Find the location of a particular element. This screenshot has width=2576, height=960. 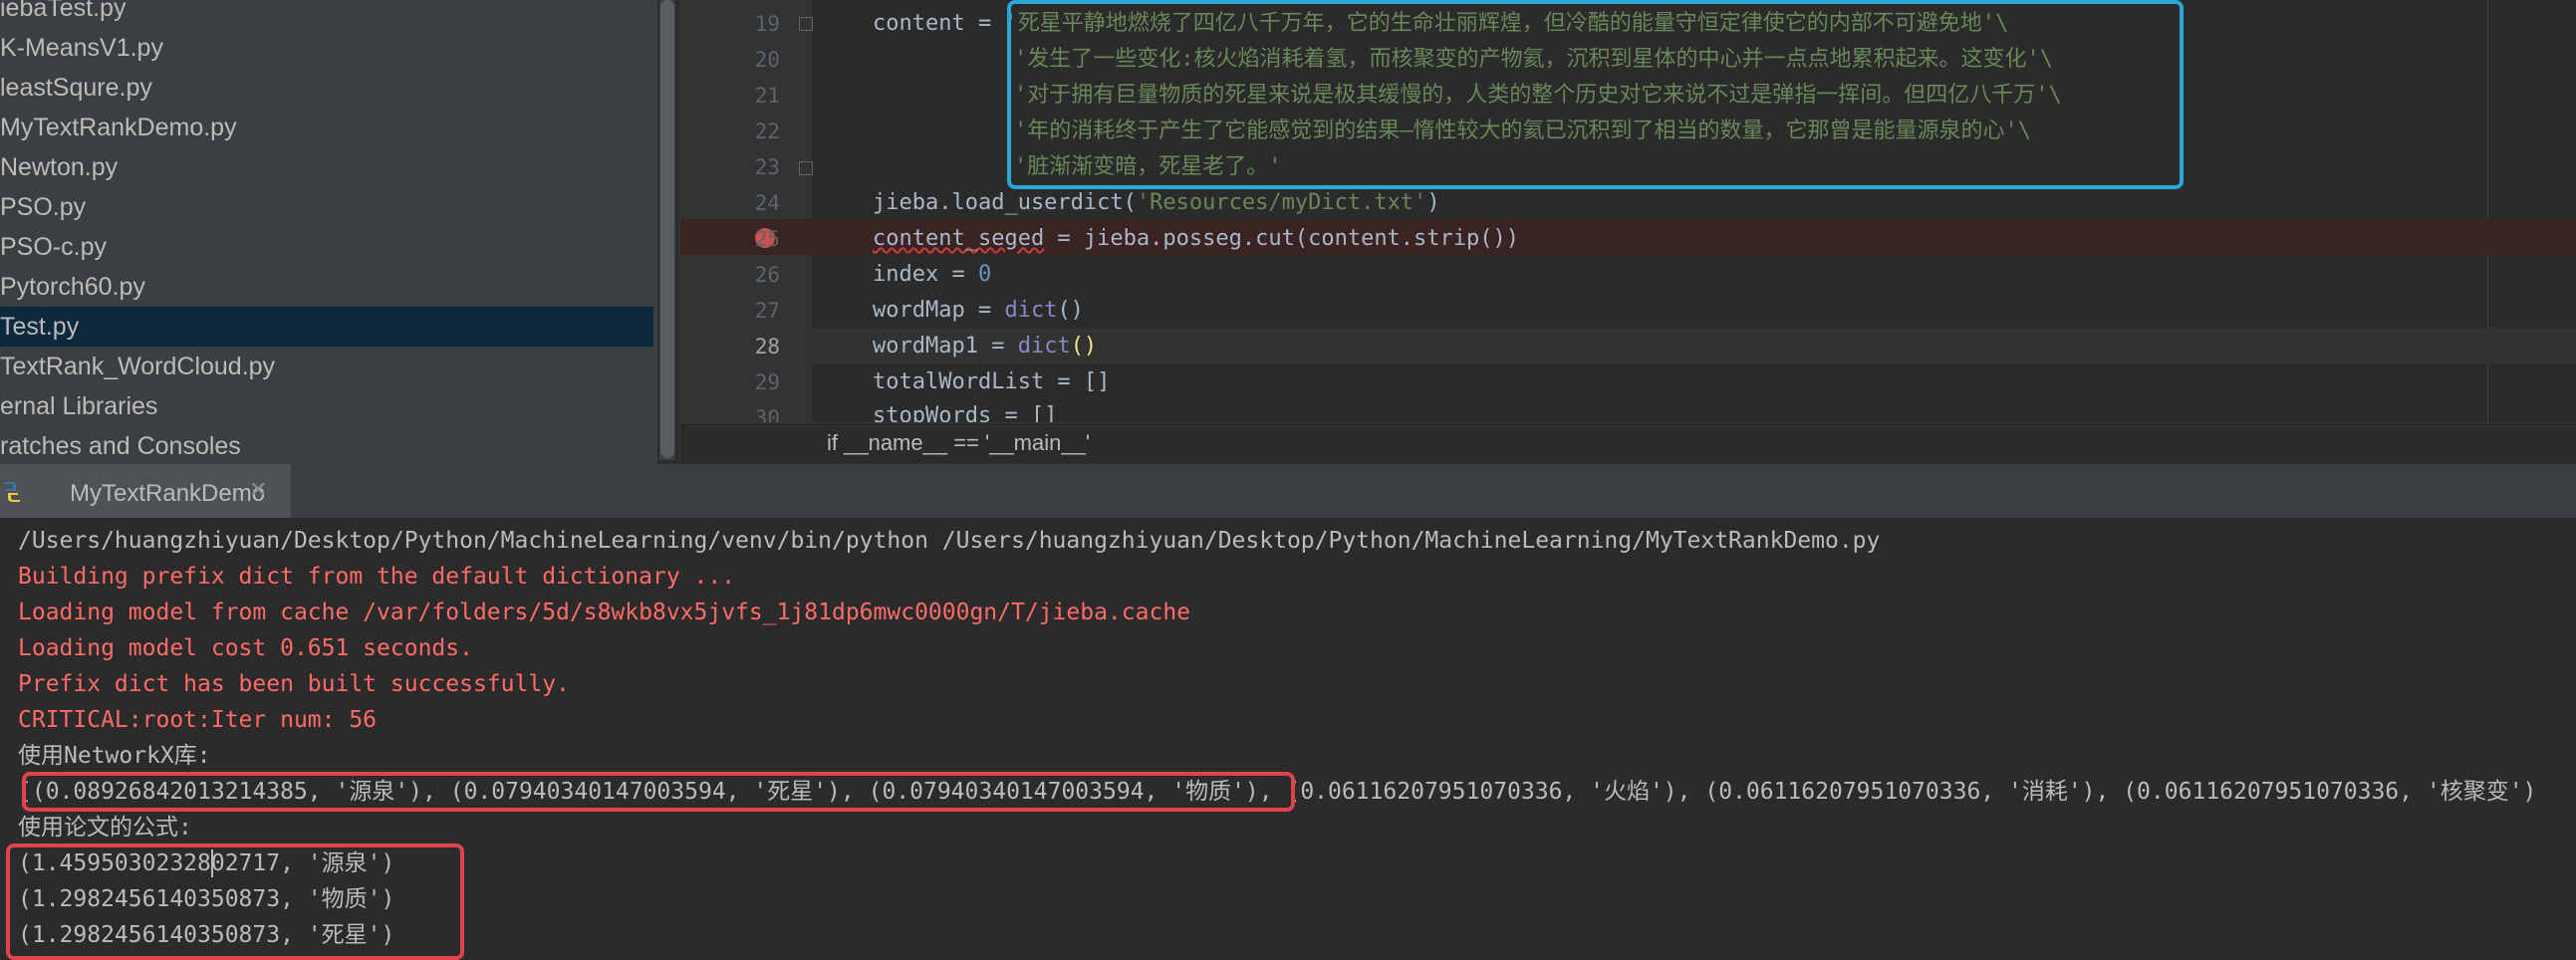

code-line-27: wordMap = dict() is located at coordinates (978, 311).